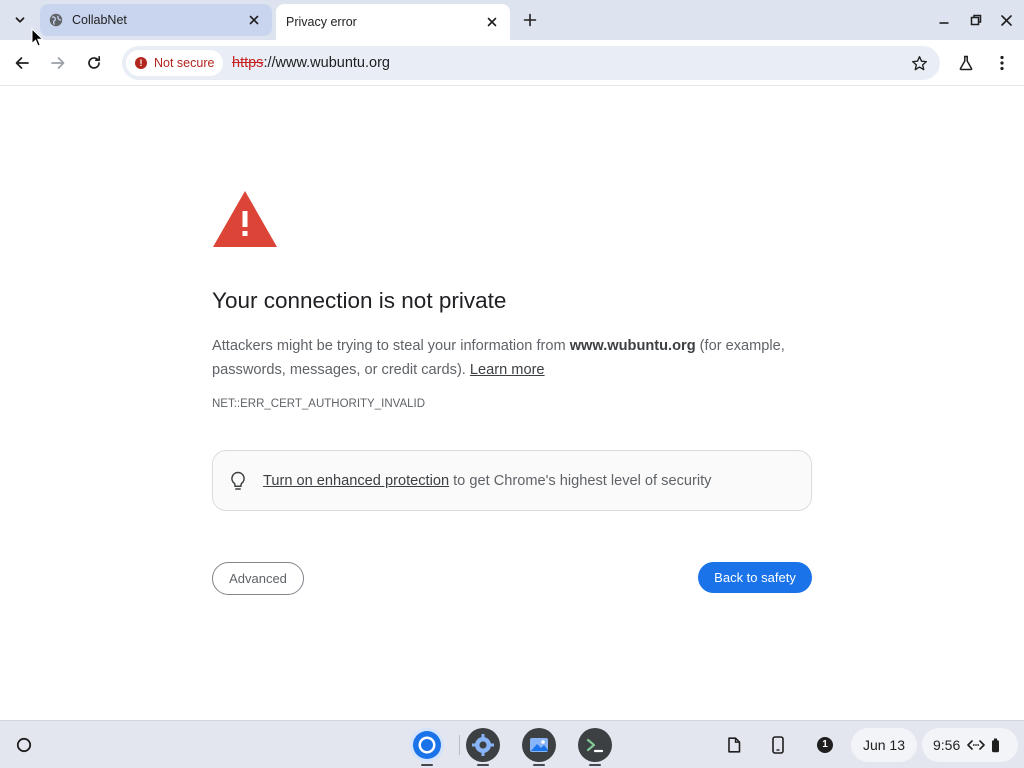 This screenshot has height=768, width=1024. I want to click on arrow-right-icon, so click(58, 63).